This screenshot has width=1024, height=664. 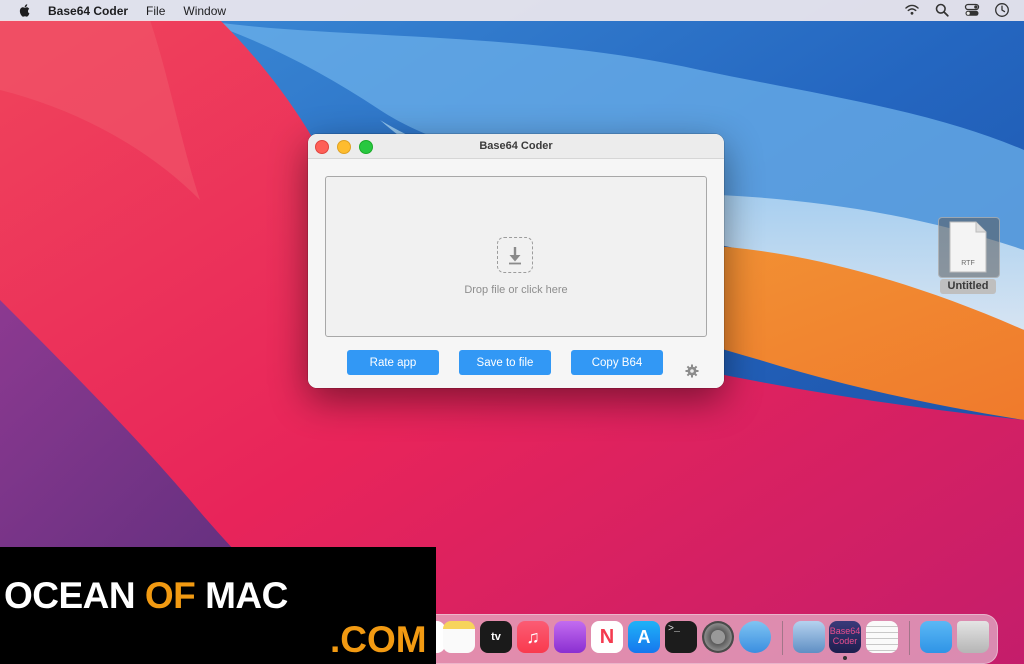 I want to click on window-titlebar: Base64 Coder, so click(x=516, y=146).